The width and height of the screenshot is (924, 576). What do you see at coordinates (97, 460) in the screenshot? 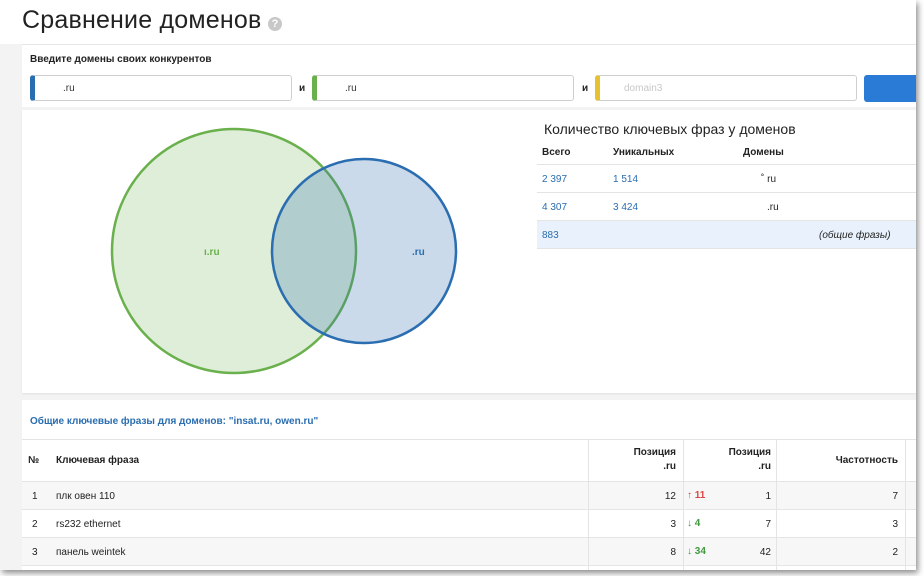
I see `header-phrase: Ключевая фраза` at bounding box center [97, 460].